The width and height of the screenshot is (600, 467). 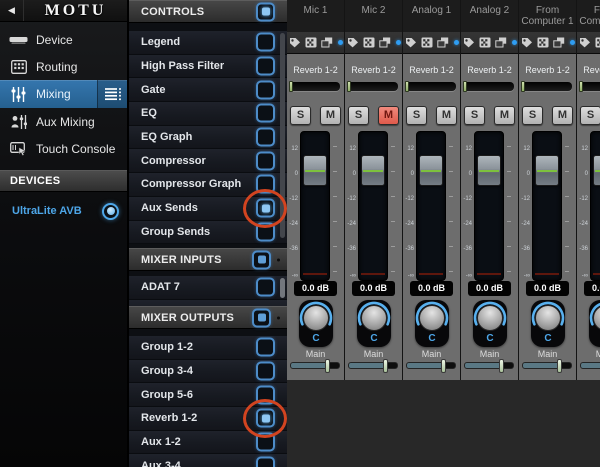 What do you see at coordinates (261, 259) in the screenshot?
I see `mixer-inputs-master-checkbox` at bounding box center [261, 259].